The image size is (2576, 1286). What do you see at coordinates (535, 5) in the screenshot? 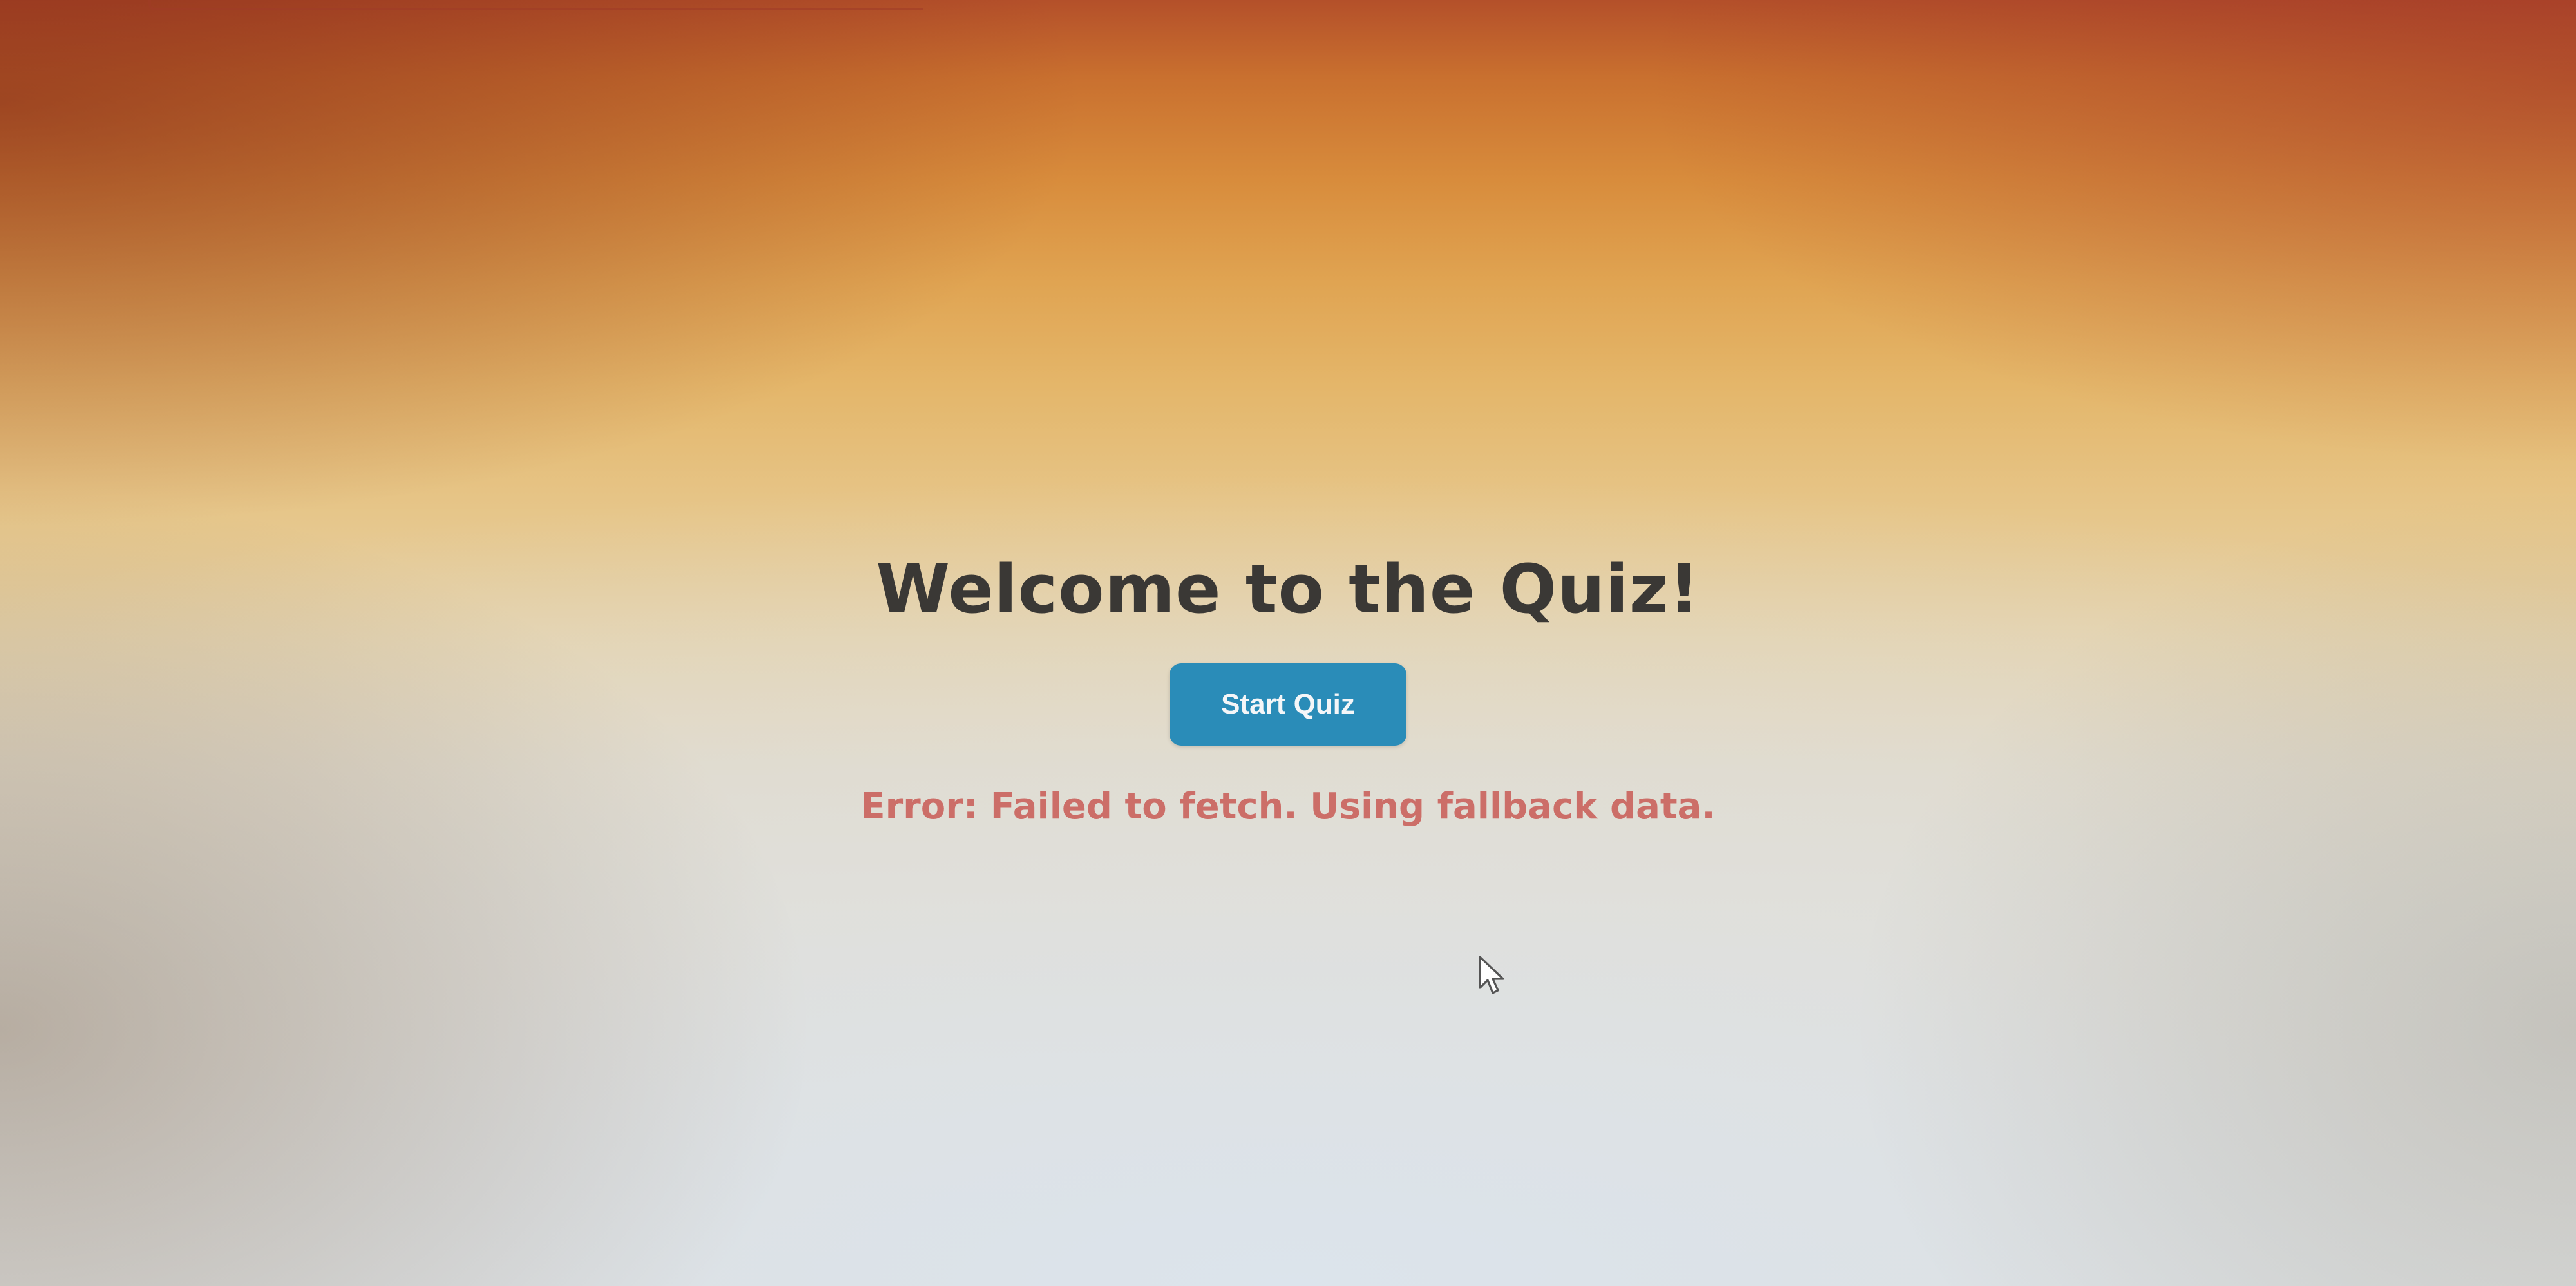
I see `window-edge` at bounding box center [535, 5].